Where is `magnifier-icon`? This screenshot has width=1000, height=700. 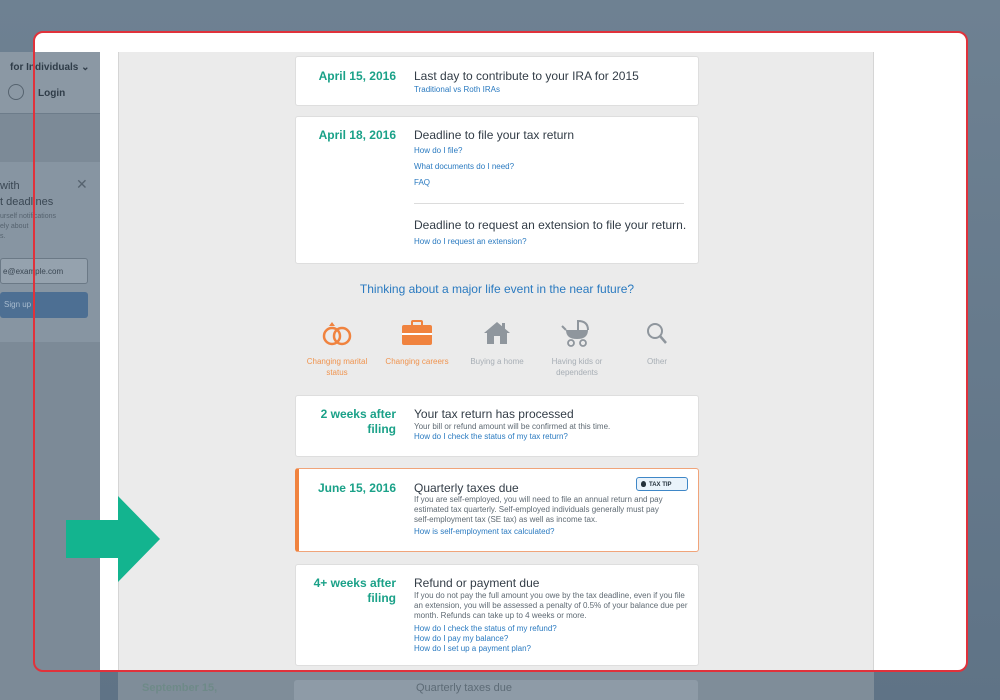 magnifier-icon is located at coordinates (657, 333).